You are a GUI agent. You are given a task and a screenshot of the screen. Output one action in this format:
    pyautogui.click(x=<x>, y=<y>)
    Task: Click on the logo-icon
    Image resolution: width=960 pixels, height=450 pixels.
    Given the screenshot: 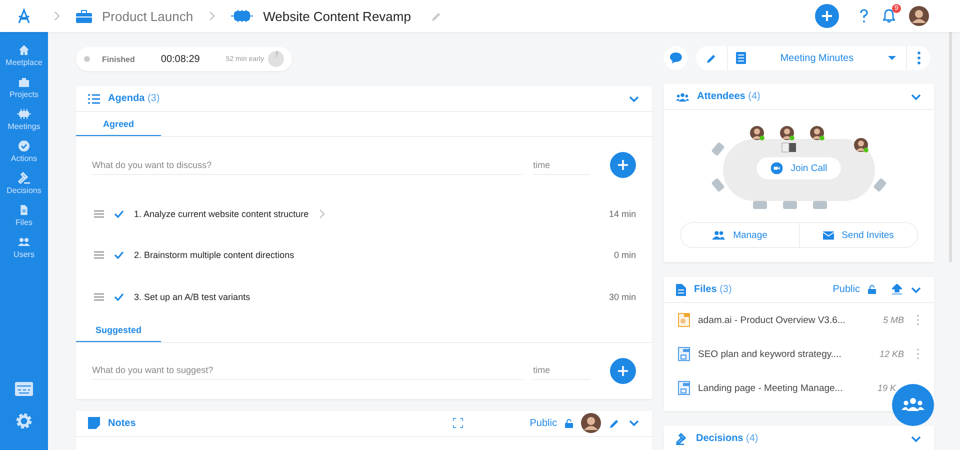 What is the action you would take?
    pyautogui.click(x=24, y=16)
    